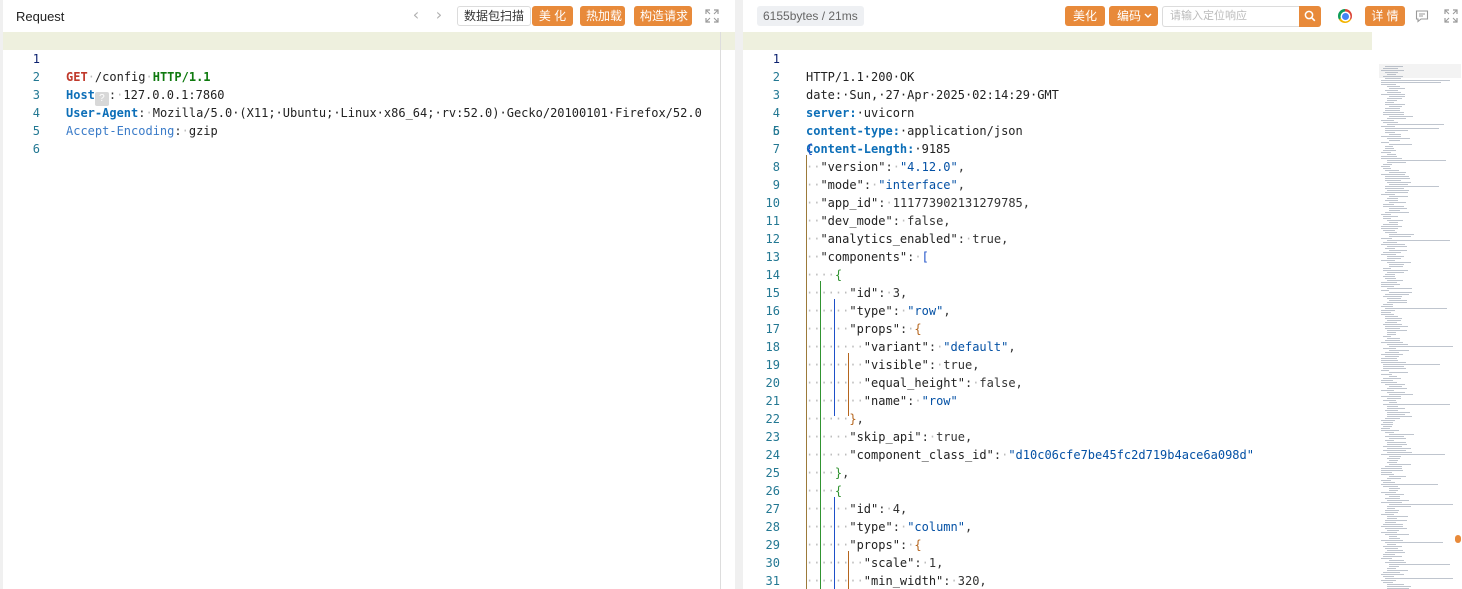  What do you see at coordinates (1102, 221) in the screenshot?
I see `response-line: 11 ··"dev_mode":·false,` at bounding box center [1102, 221].